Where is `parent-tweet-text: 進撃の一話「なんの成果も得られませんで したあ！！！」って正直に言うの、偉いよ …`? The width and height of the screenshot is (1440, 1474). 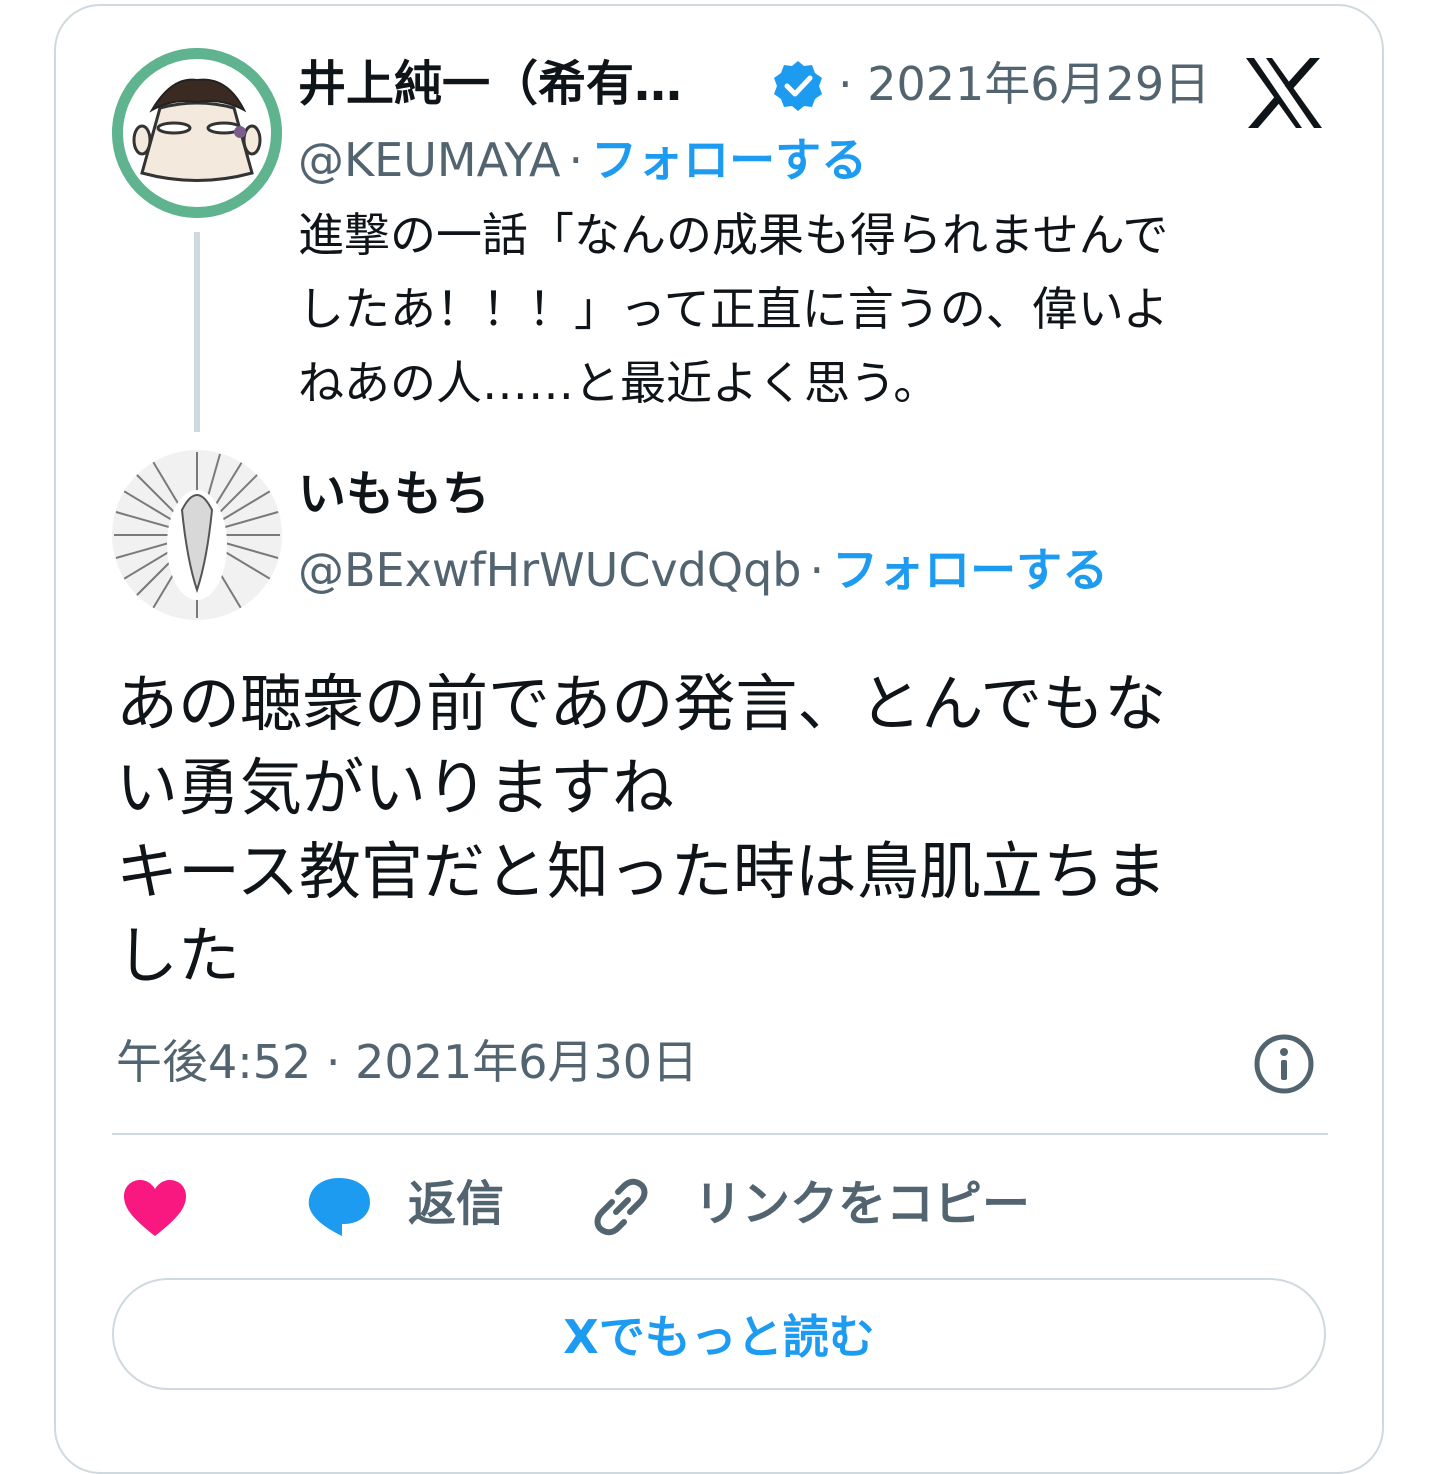 parent-tweet-text: 進撃の一話「なんの成果も得られませんで したあ！！！」って正直に言うの、偉いよ … is located at coordinates (733, 309).